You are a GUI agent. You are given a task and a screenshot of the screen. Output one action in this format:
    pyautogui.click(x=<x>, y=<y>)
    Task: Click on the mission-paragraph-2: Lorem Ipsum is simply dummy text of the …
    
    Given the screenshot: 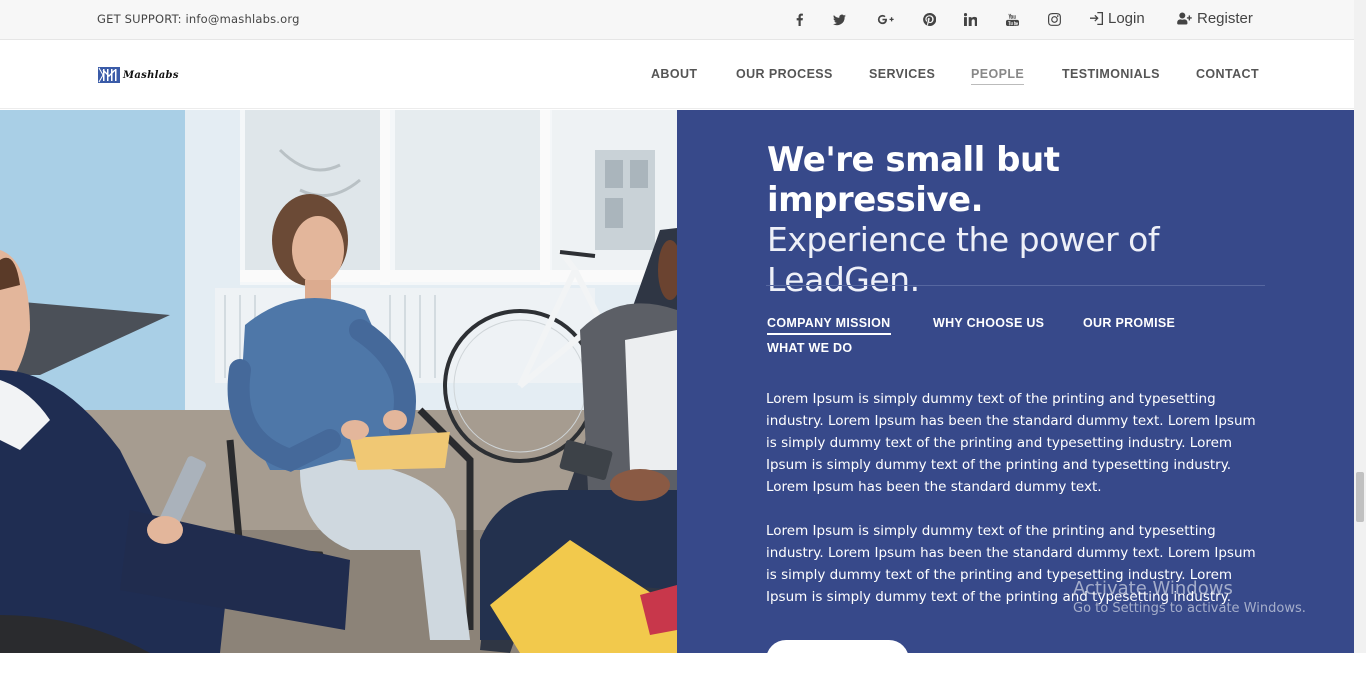 What is the action you would take?
    pyautogui.click(x=1011, y=564)
    